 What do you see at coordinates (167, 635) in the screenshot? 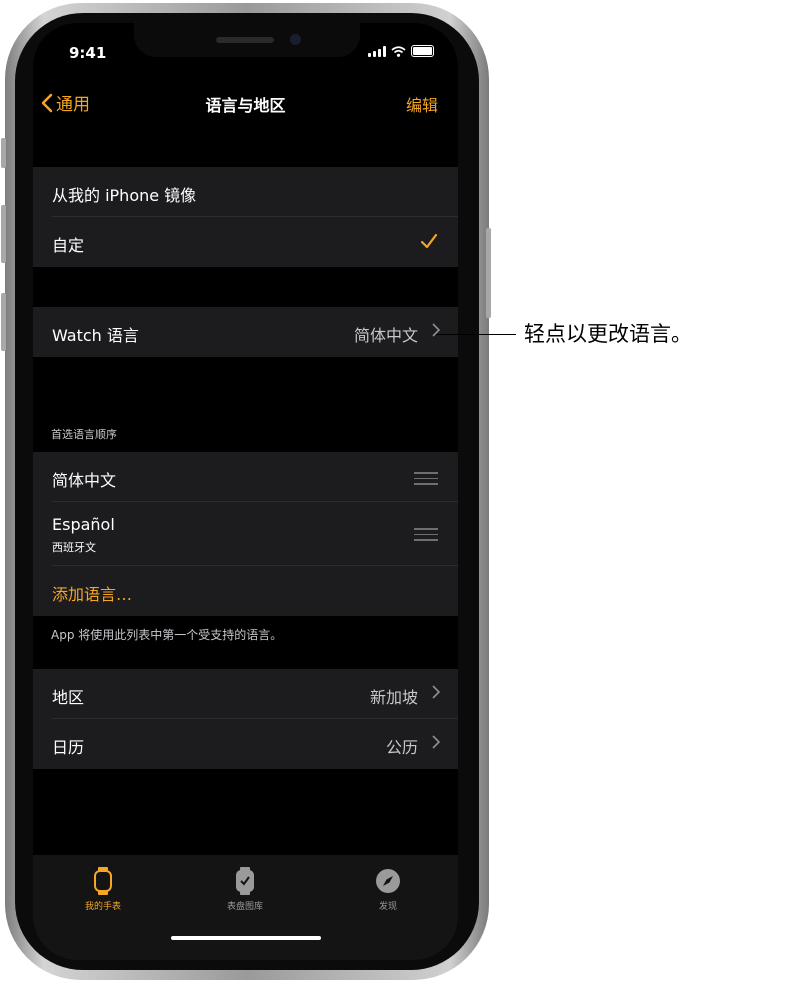
I see `preferred-footer-note: App 将使用此列表中第一个受支持的语言。` at bounding box center [167, 635].